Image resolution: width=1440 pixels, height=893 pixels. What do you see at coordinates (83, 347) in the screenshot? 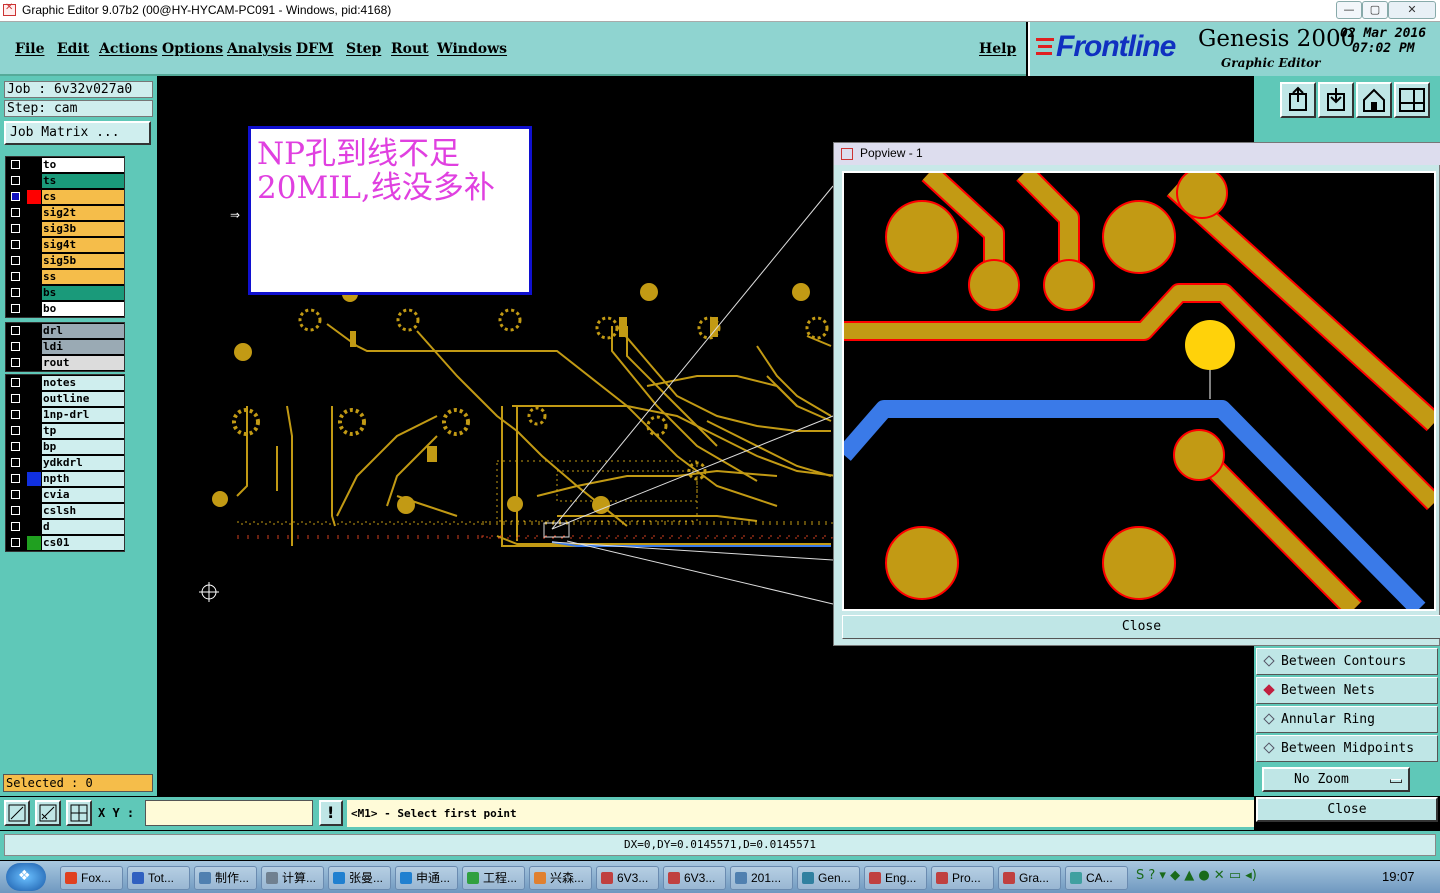
I see `layer-name: ldi` at bounding box center [83, 347].